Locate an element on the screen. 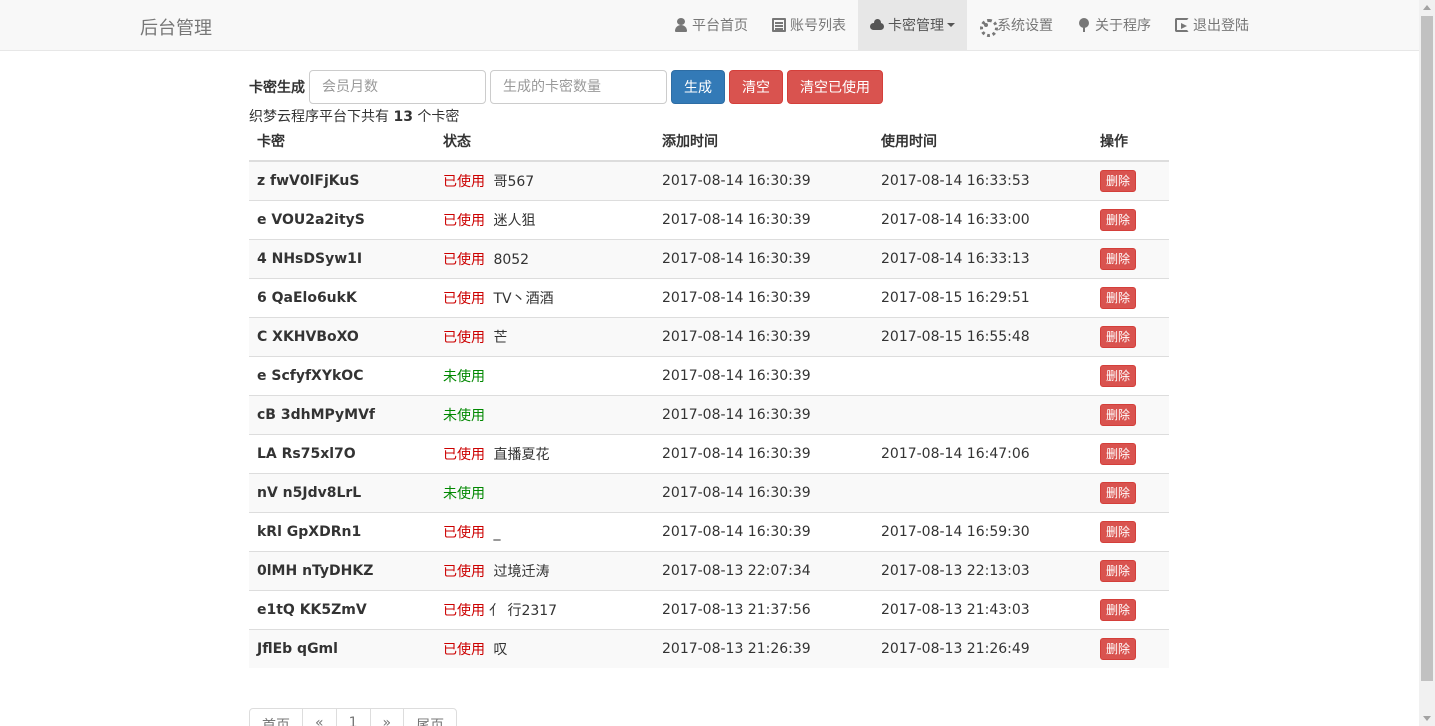 The image size is (1435, 726). user-icon is located at coordinates (681, 25).